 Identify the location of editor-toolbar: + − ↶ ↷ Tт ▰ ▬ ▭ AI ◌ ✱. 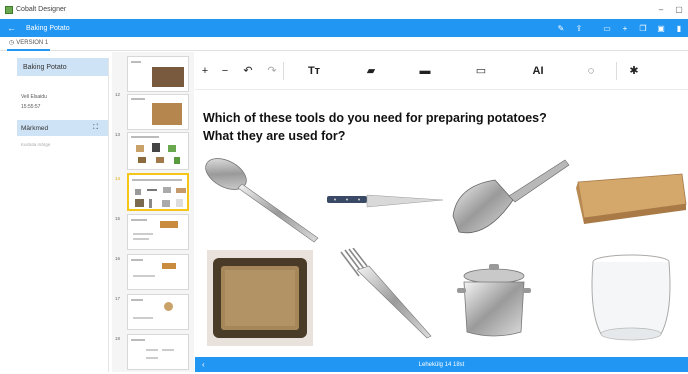
(441, 71).